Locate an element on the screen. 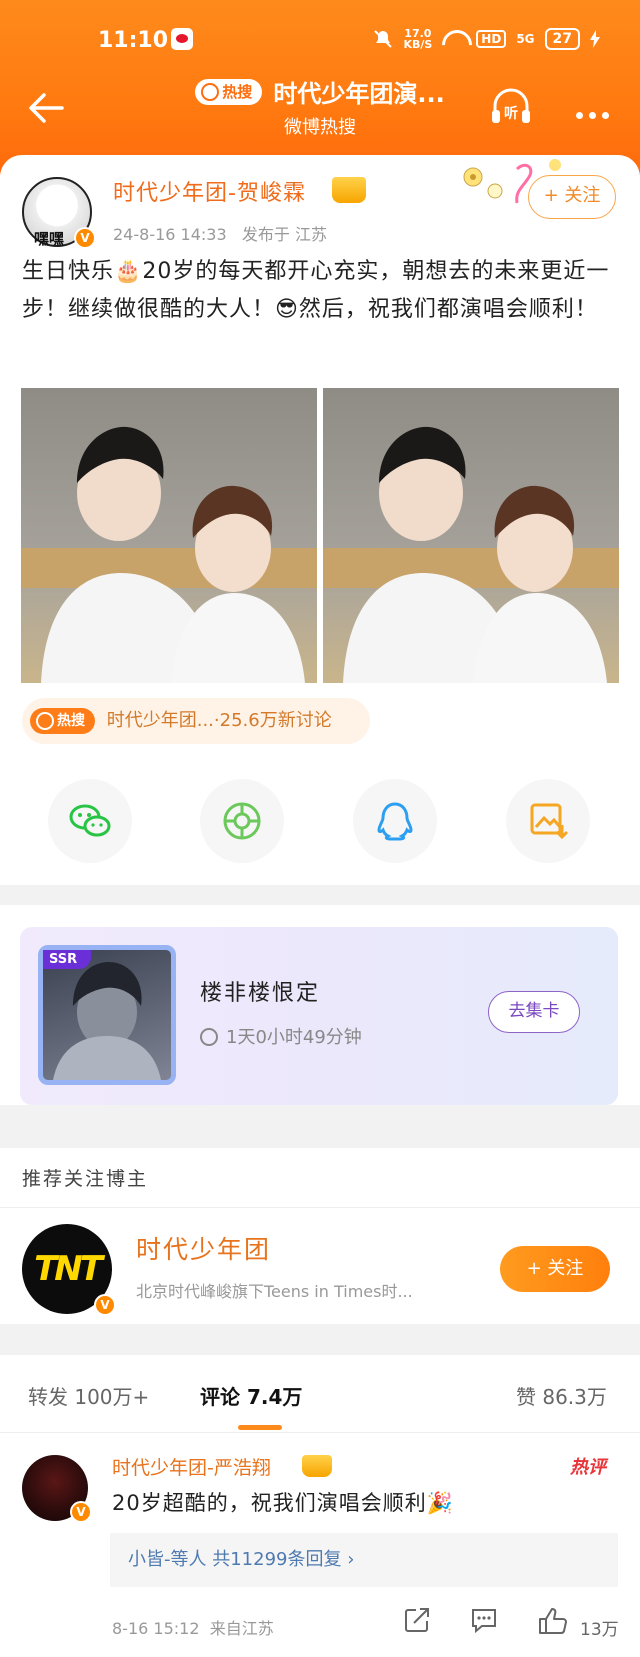  recommend-name: 时代少年团 is located at coordinates (203, 1248).